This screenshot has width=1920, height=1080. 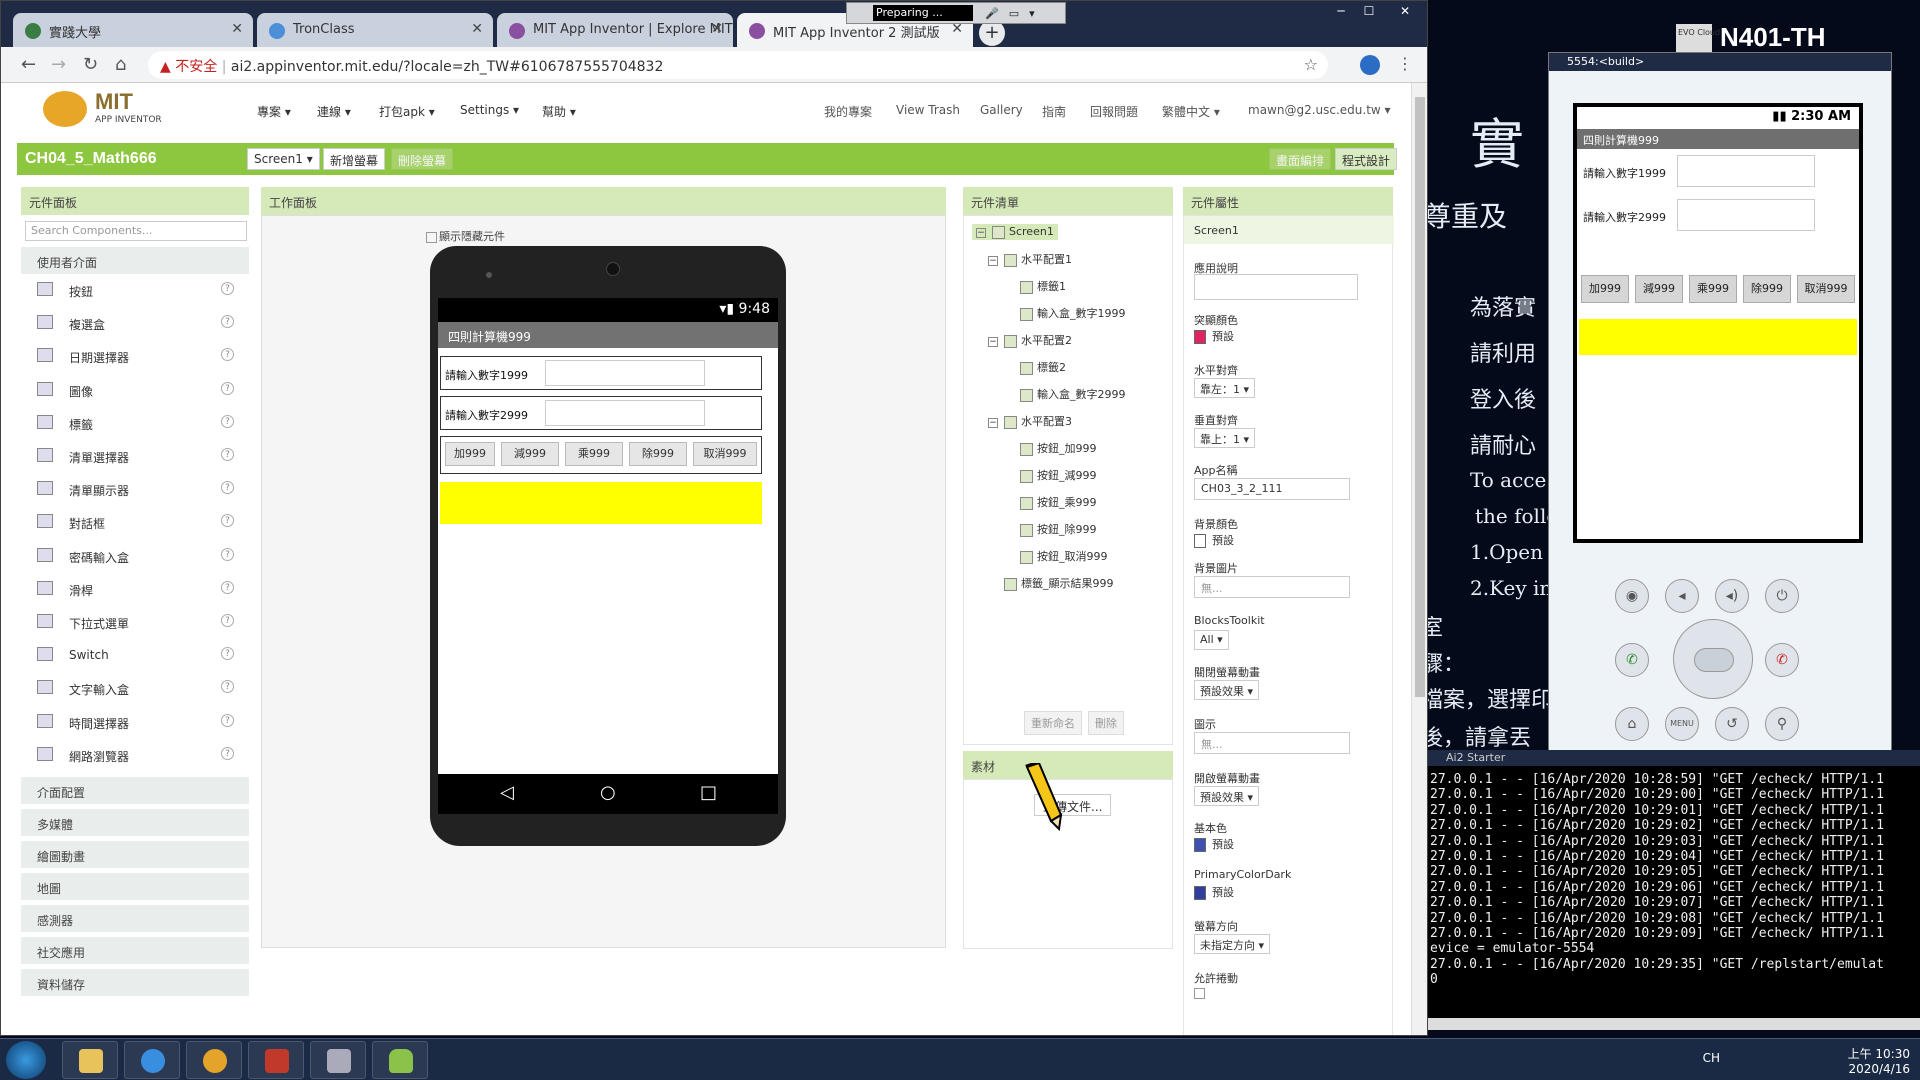 I want to click on profile-avatar, so click(x=1370, y=65).